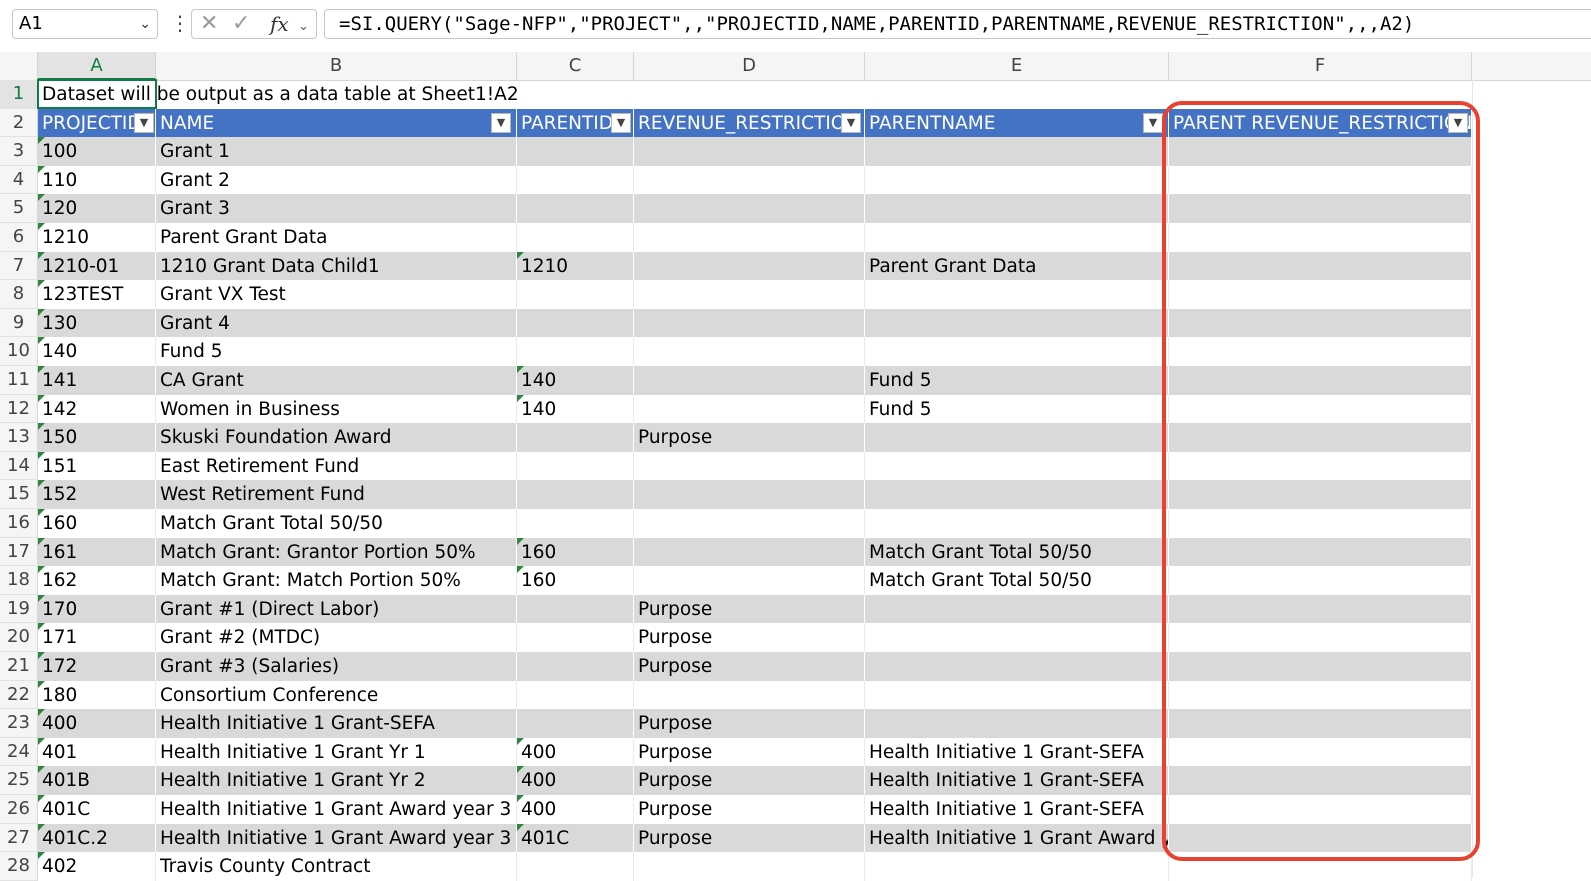 The height and width of the screenshot is (881, 1591). Describe the element at coordinates (19, 437) in the screenshot. I see `row-header: 13` at that location.